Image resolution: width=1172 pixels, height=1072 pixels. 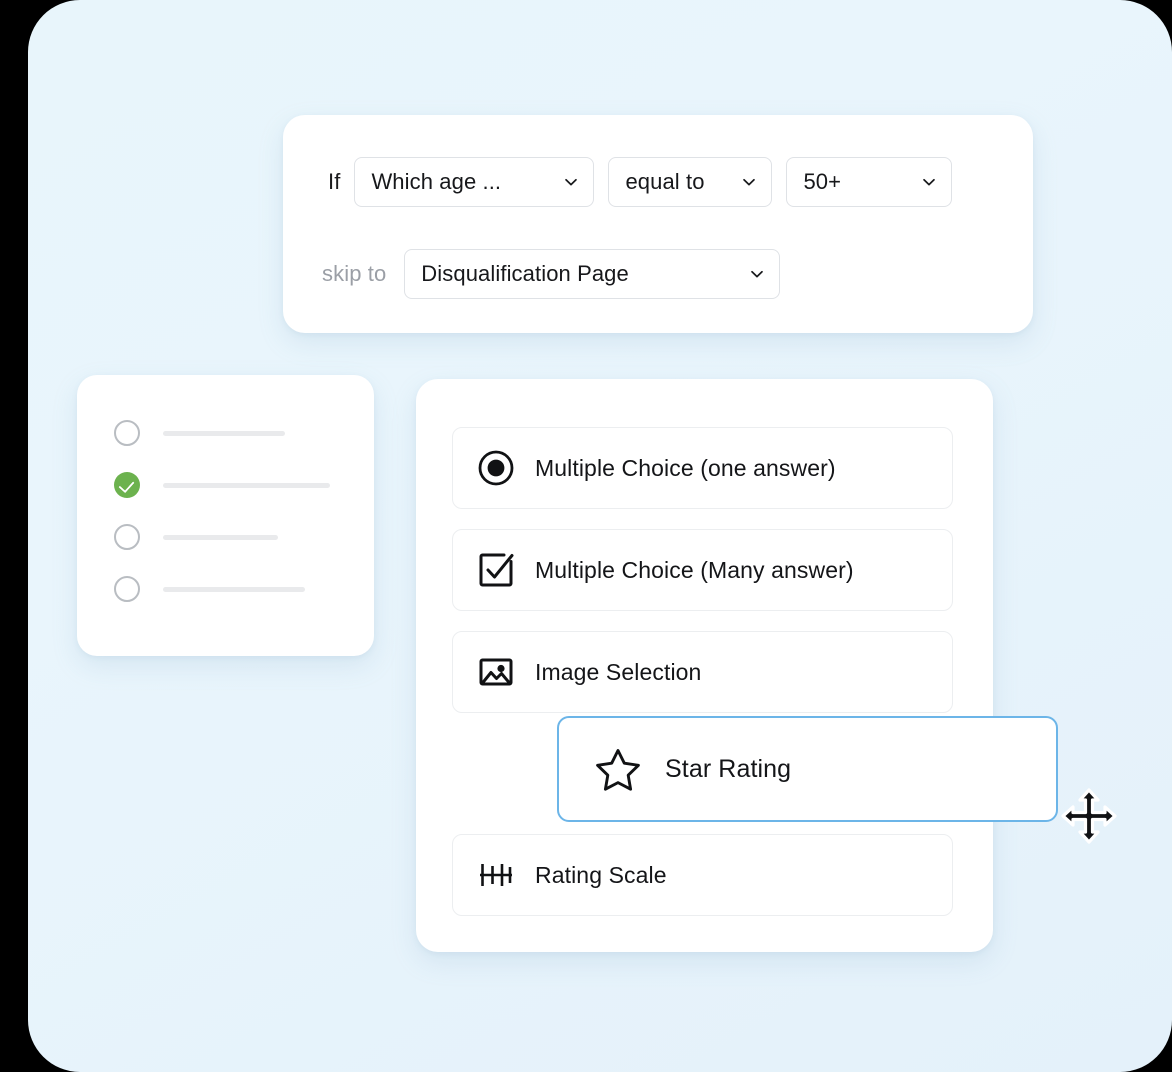 I want to click on answer-options-preview-card, so click(x=225, y=515).